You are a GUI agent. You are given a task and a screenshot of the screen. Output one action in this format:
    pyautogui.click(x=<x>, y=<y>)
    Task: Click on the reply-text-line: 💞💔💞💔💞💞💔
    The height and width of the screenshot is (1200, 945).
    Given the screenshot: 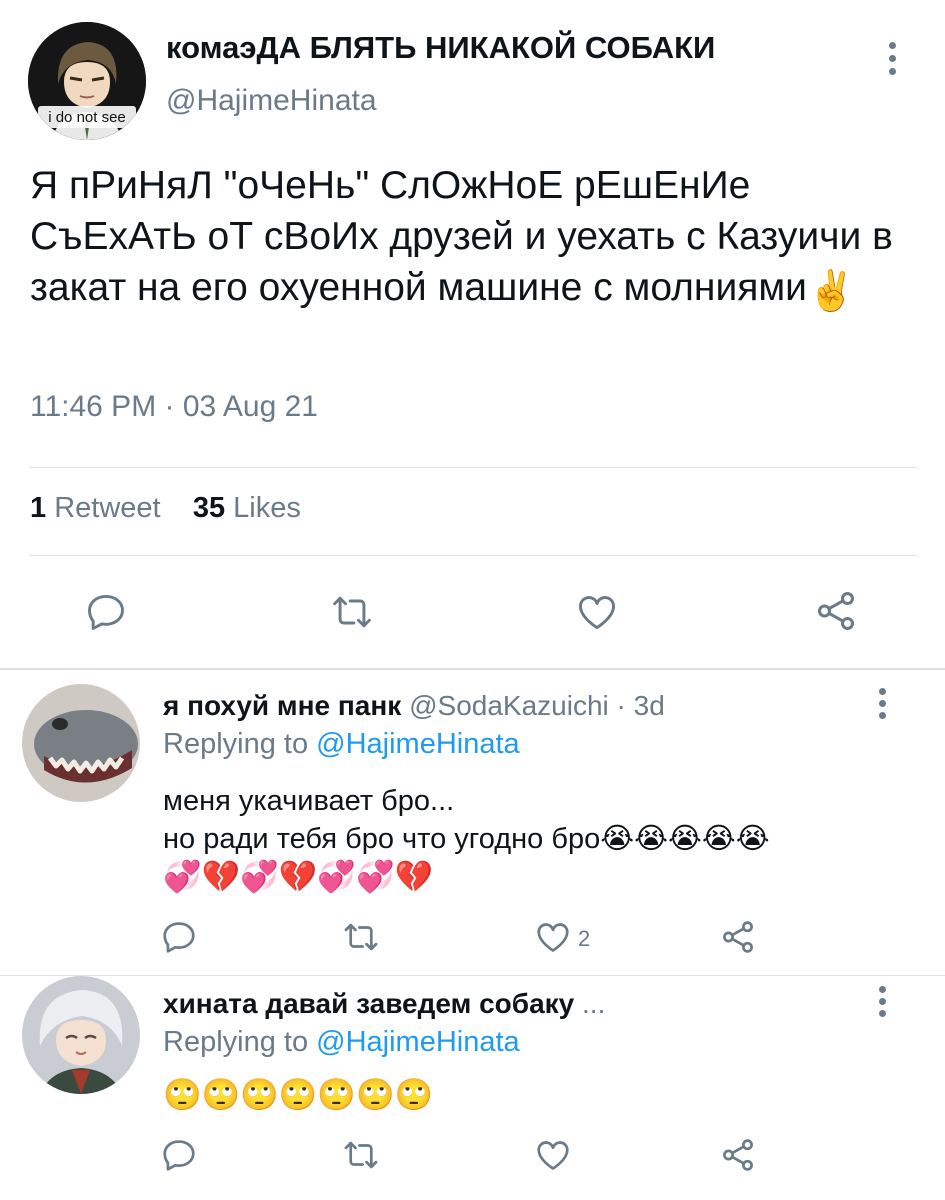 What is the action you would take?
    pyautogui.click(x=298, y=876)
    